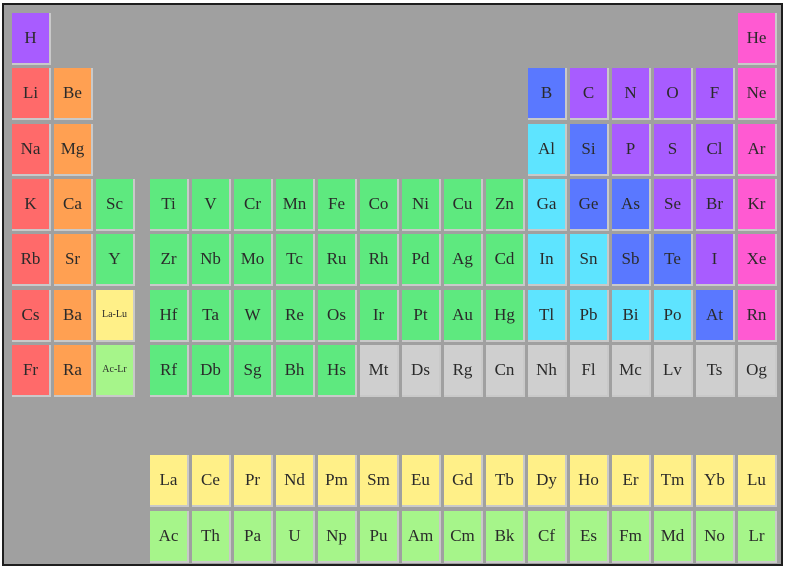 The image size is (789, 573). Describe the element at coordinates (295, 481) in the screenshot. I see `element-nd: Nd` at that location.